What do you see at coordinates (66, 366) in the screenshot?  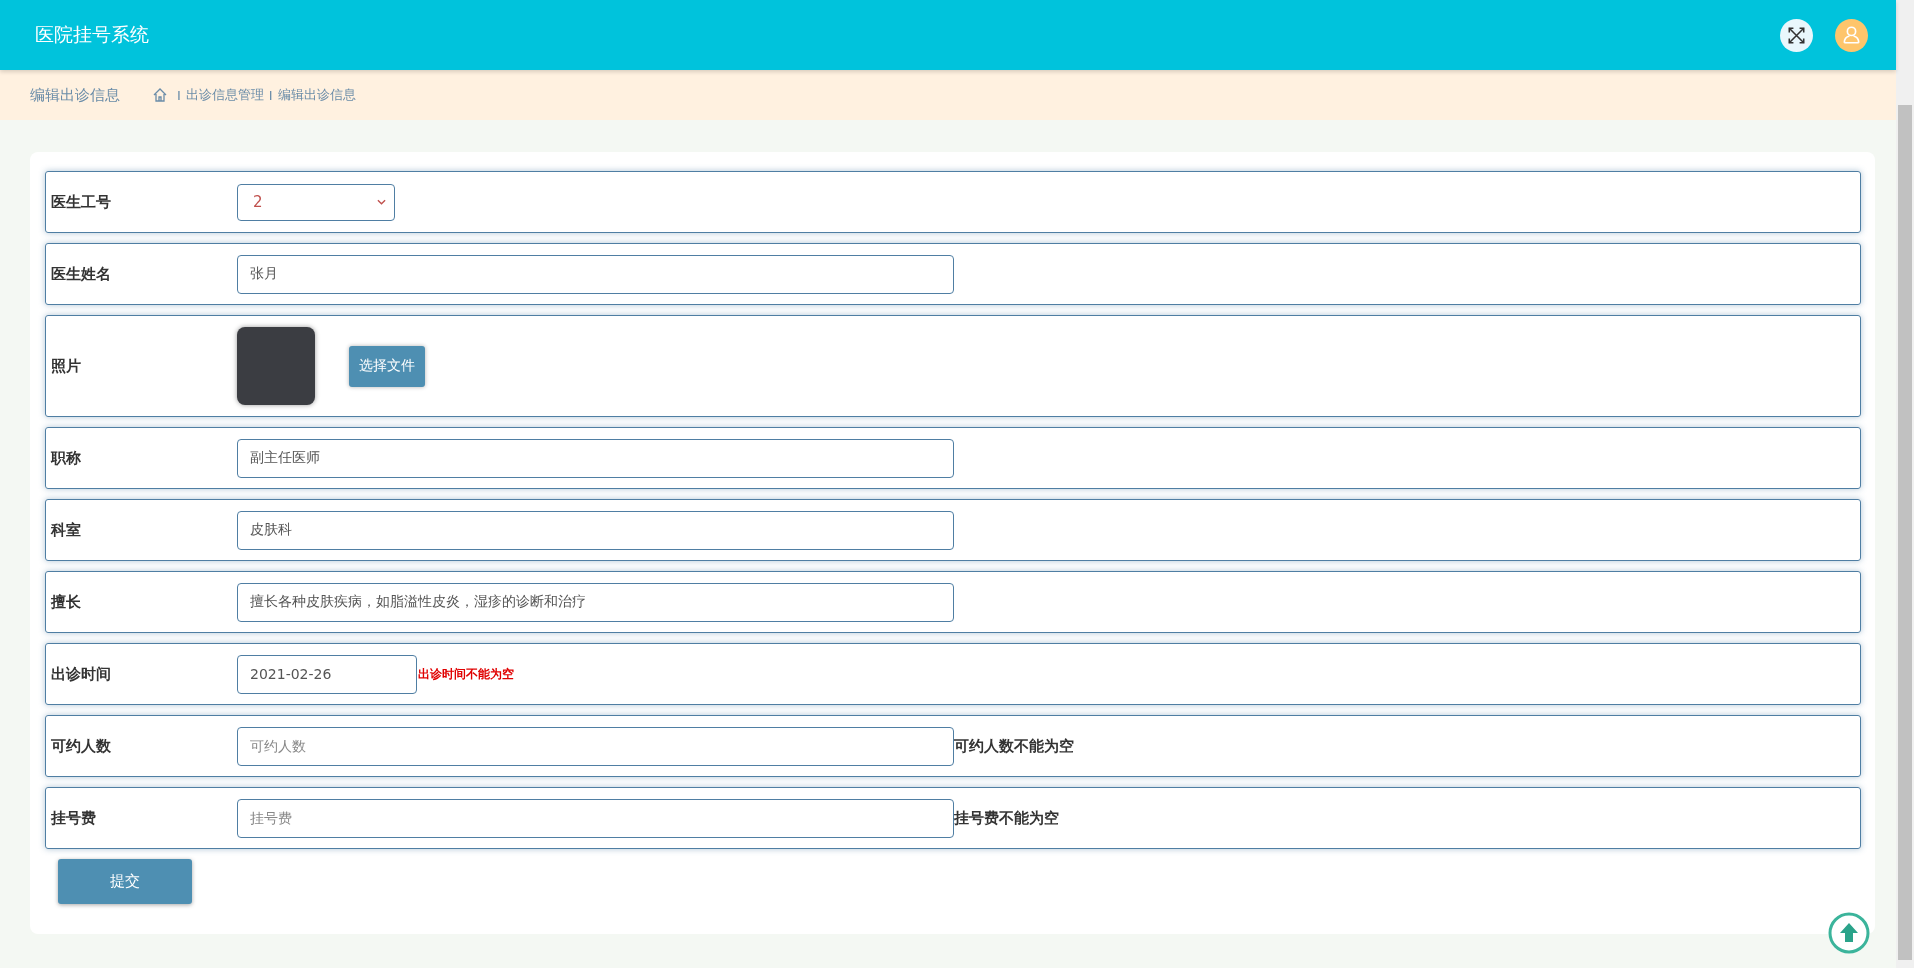 I see `field-label: 照片` at bounding box center [66, 366].